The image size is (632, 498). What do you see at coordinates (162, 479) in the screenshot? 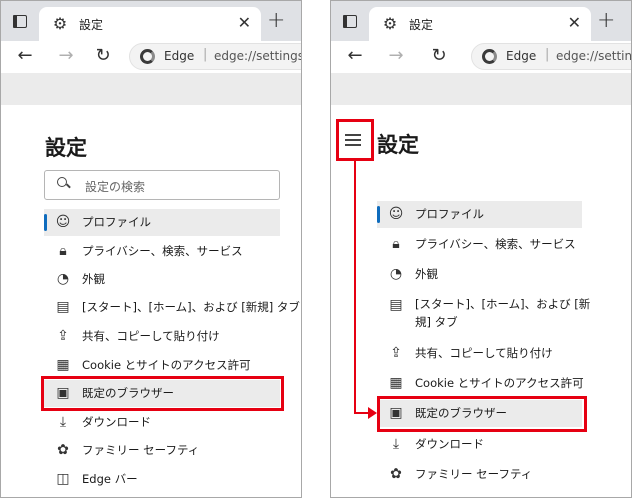
I see `nav-item-edge-bar: ◫ Edge バー` at bounding box center [162, 479].